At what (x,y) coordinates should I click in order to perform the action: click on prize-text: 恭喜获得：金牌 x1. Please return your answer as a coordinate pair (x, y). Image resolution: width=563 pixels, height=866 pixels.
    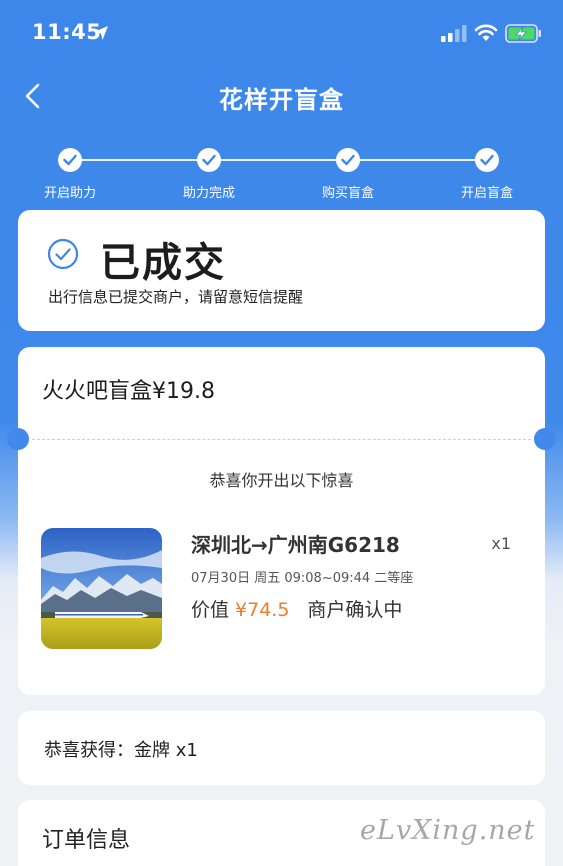
    Looking at the image, I should click on (121, 750).